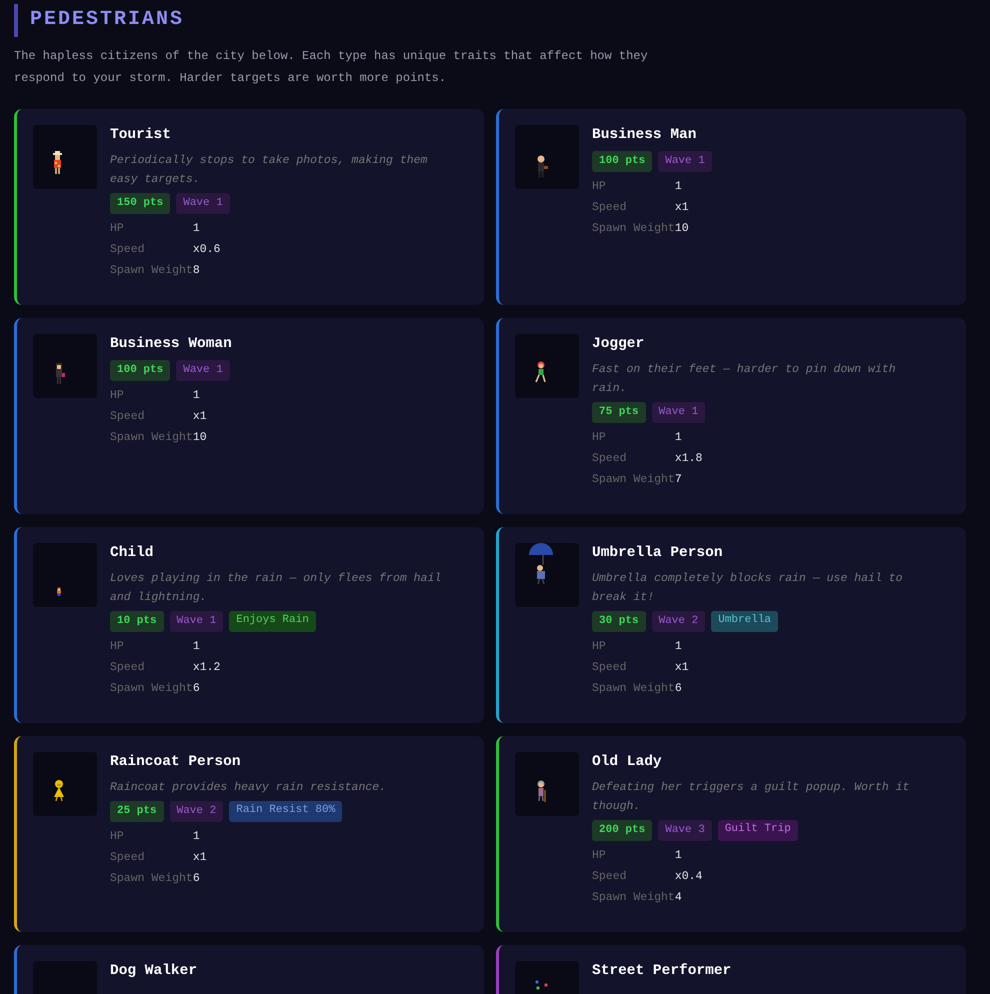 This screenshot has height=994, width=990. What do you see at coordinates (748, 588) in the screenshot?
I see `card-description: Umbrella completely blocks rain — use hail to break it!` at bounding box center [748, 588].